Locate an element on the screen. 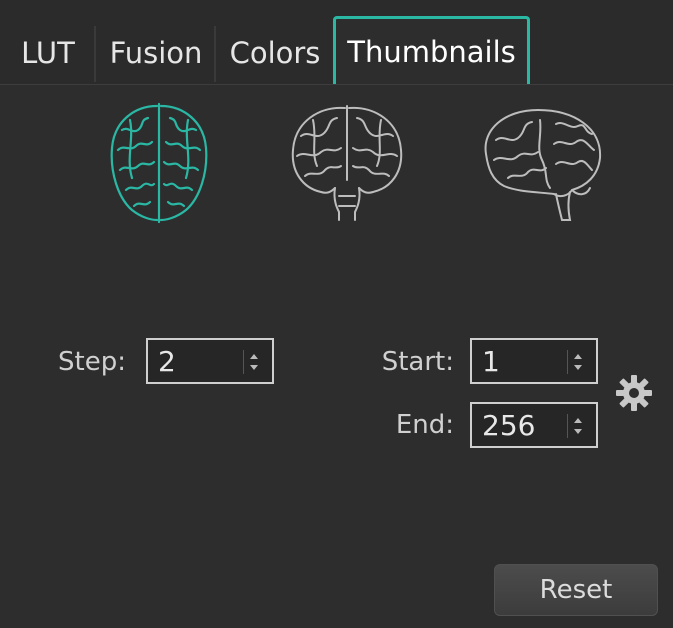  start-label: Start: is located at coordinates (417, 362).